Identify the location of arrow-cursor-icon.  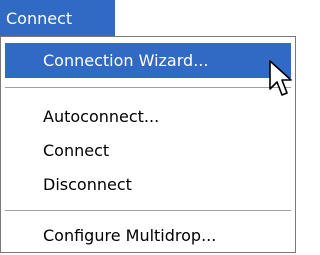
(280, 78).